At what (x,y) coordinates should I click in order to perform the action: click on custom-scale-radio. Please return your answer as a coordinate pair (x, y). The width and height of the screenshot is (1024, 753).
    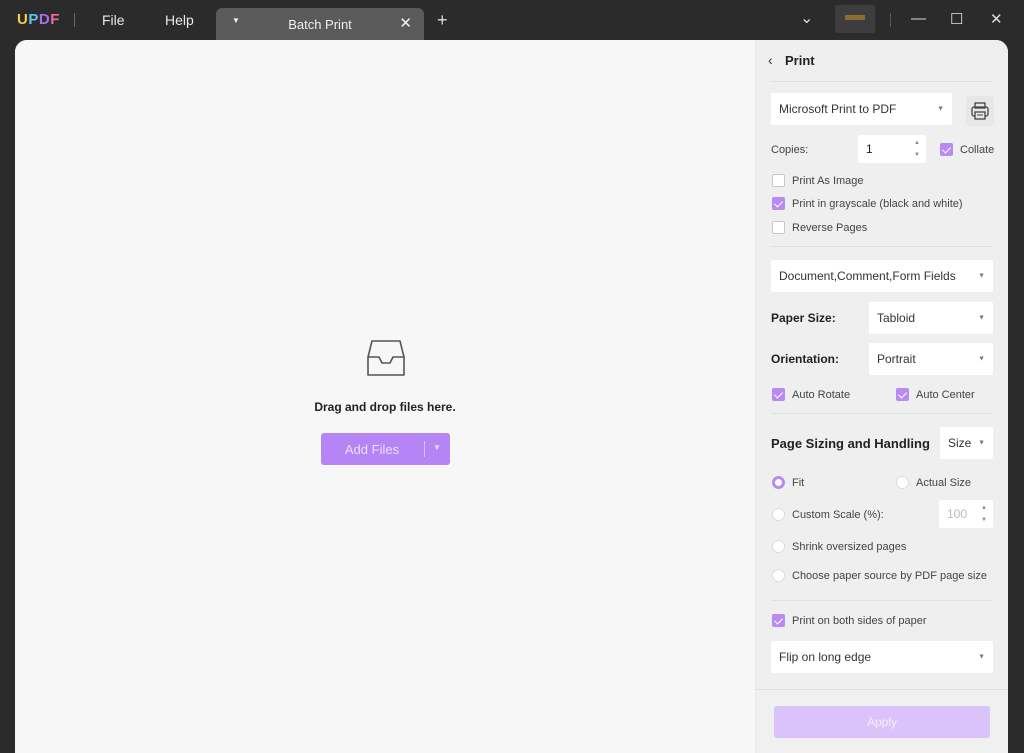
    Looking at the image, I should click on (778, 514).